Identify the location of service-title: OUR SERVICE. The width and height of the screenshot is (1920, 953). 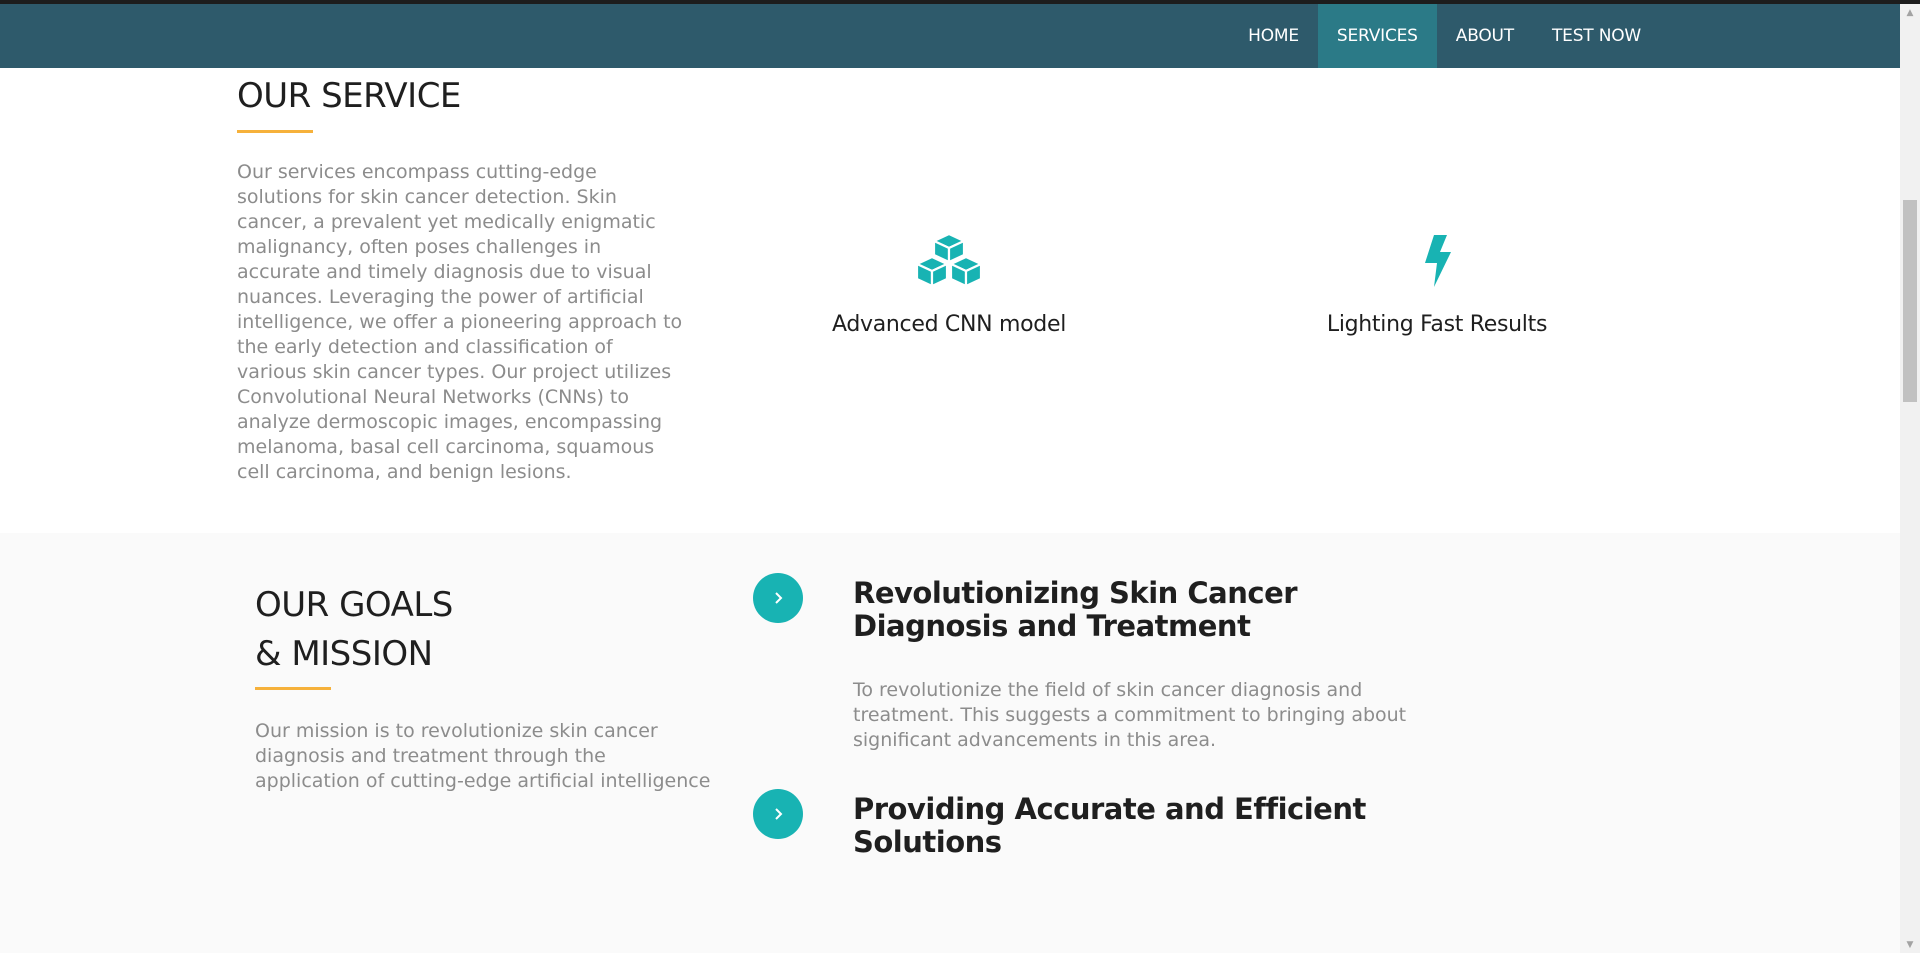
(349, 96).